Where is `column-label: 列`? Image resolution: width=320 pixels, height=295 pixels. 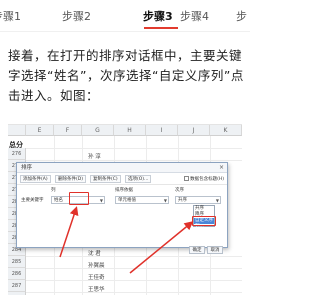
column-label: 列 is located at coordinates (53, 190).